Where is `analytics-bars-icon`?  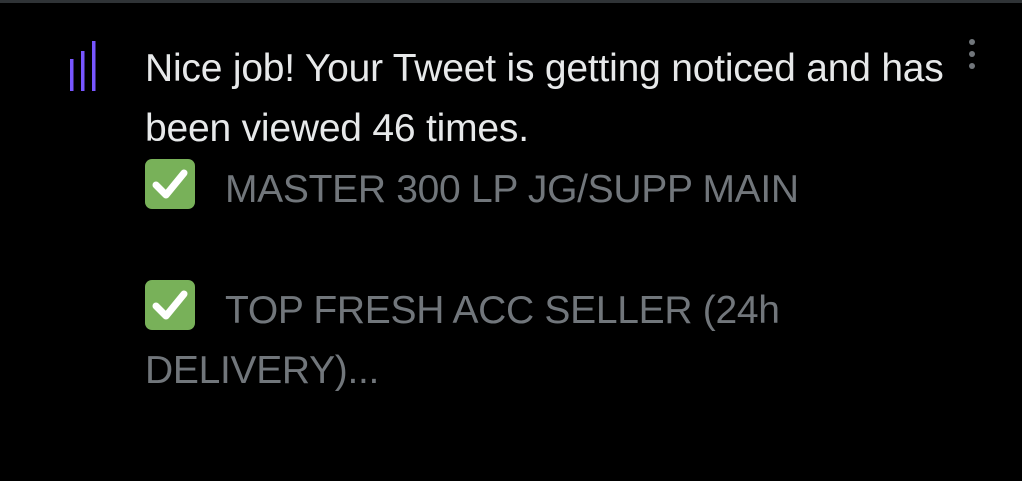
analytics-bars-icon is located at coordinates (83, 66).